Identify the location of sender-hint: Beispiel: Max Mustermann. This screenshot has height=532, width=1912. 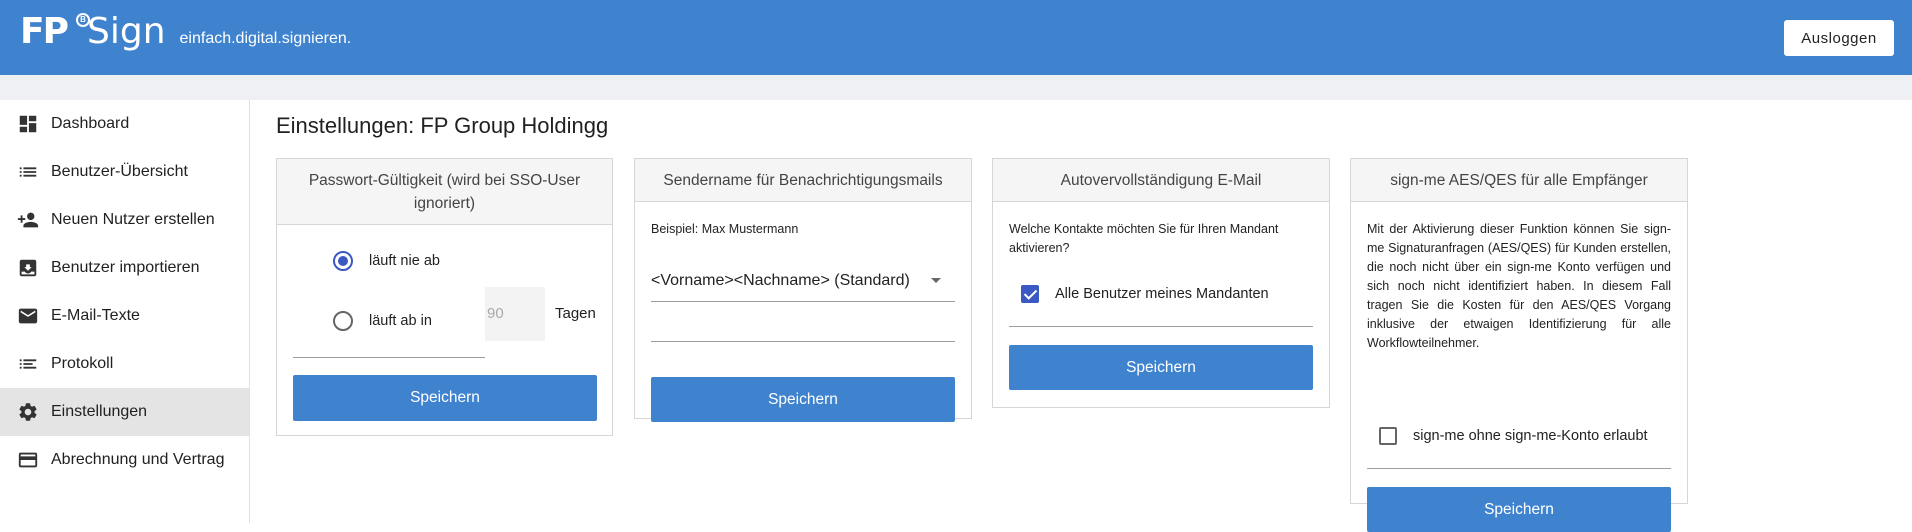
(725, 229).